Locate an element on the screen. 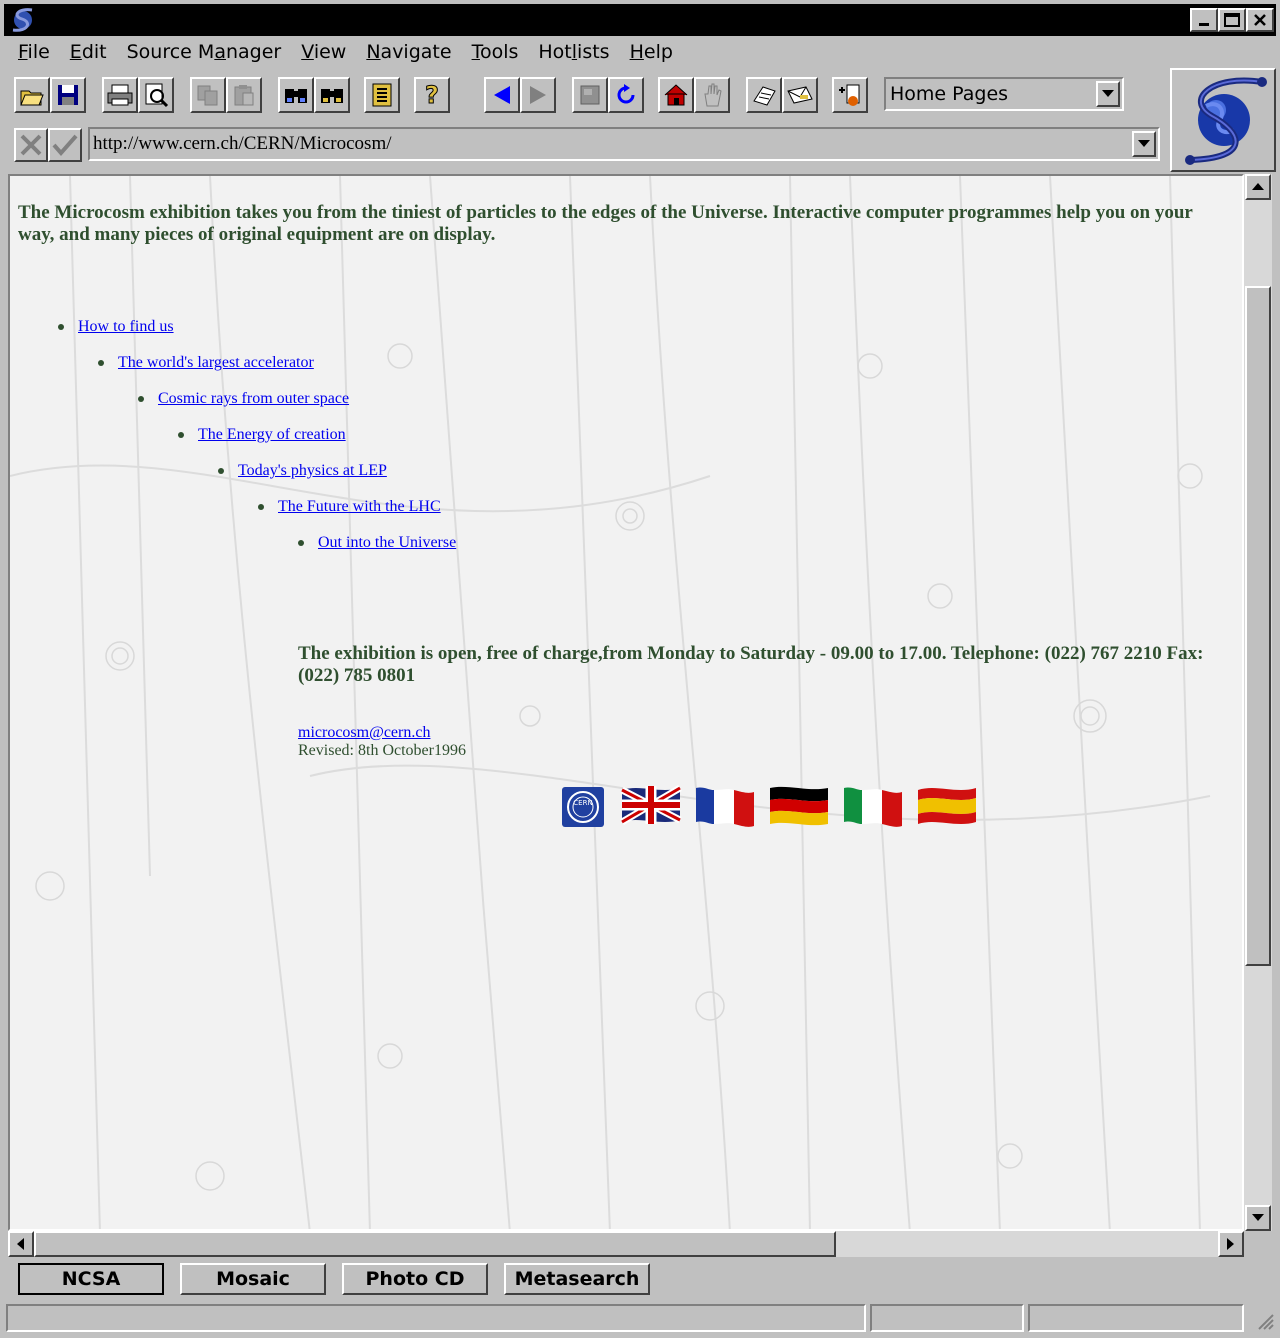  italy-flag-icon is located at coordinates (873, 806).